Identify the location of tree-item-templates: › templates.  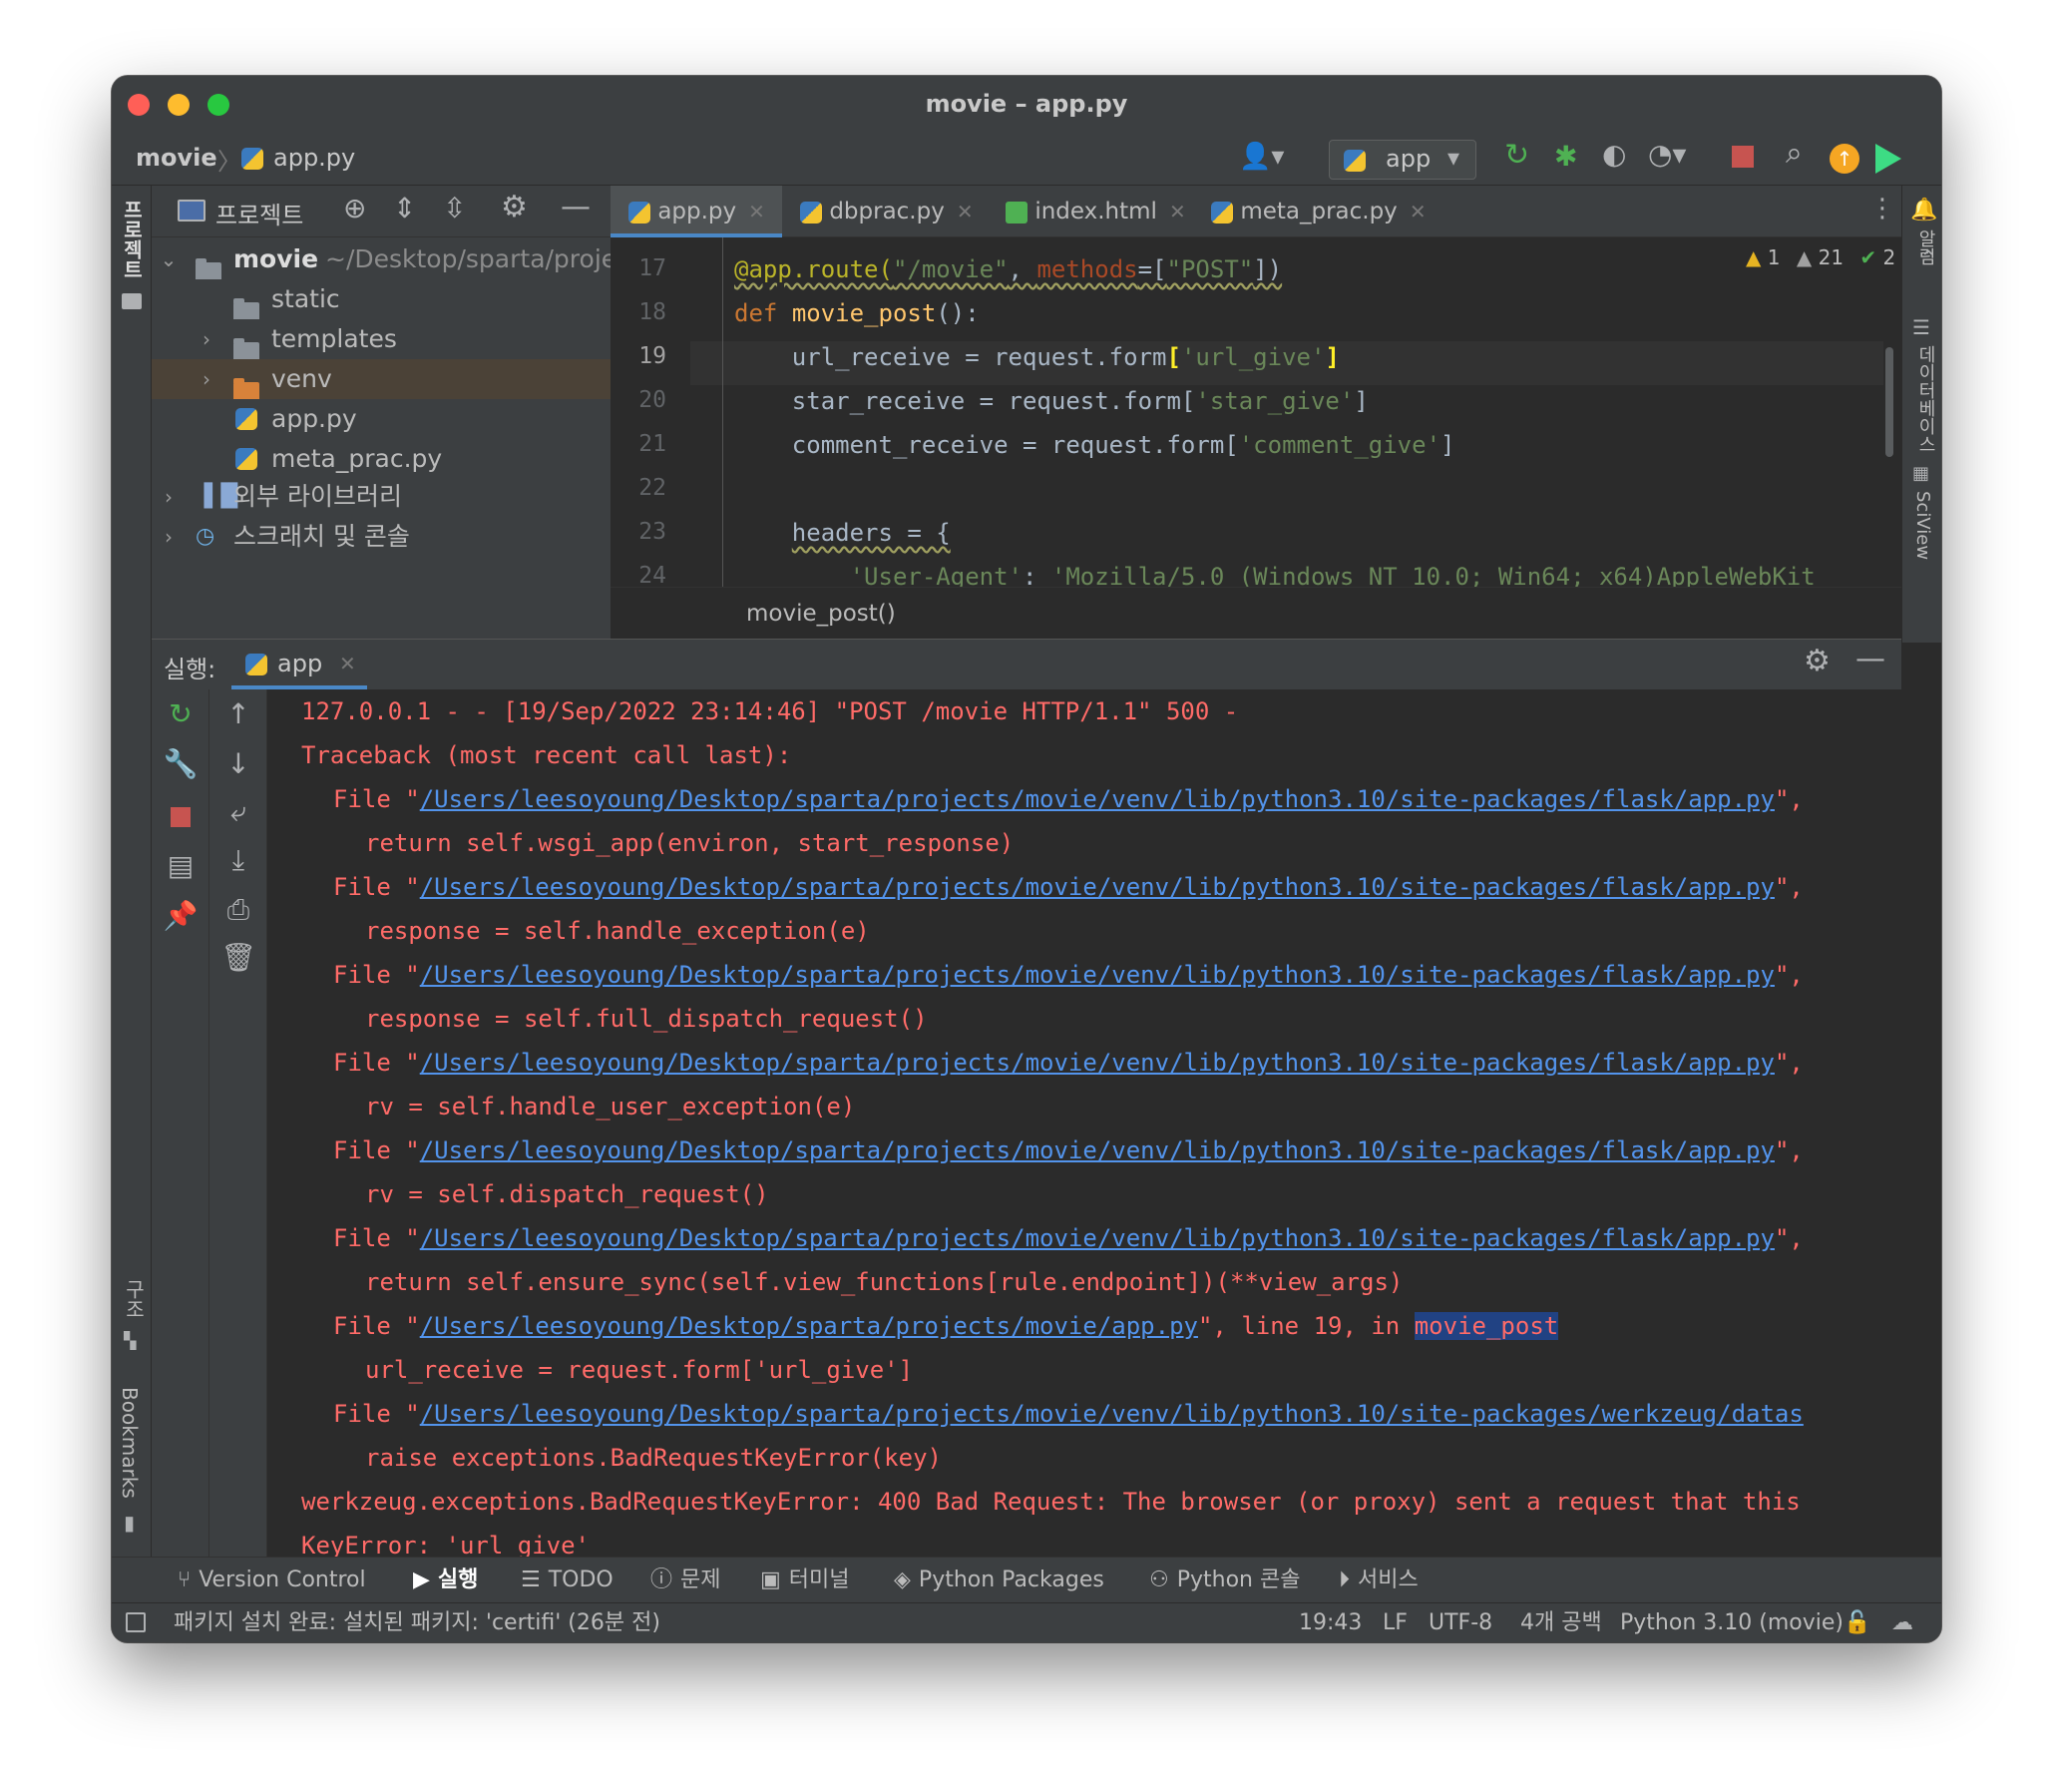
(382, 339).